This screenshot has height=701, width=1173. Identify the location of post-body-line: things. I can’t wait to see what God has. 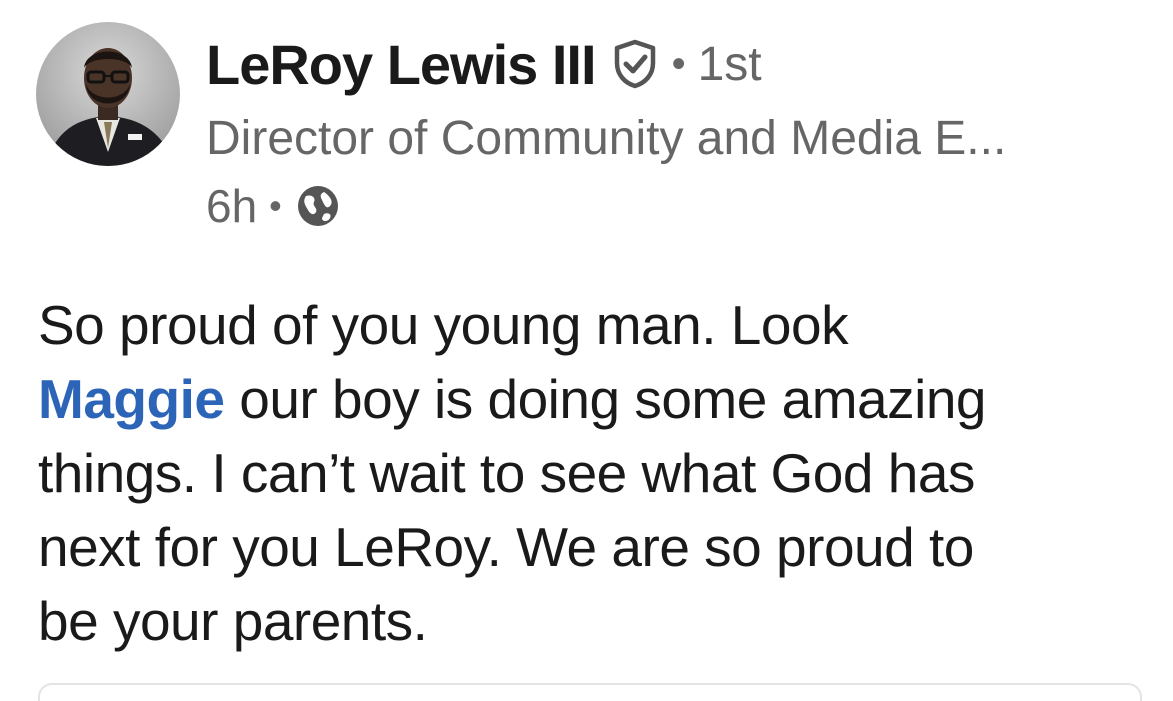
(506, 473).